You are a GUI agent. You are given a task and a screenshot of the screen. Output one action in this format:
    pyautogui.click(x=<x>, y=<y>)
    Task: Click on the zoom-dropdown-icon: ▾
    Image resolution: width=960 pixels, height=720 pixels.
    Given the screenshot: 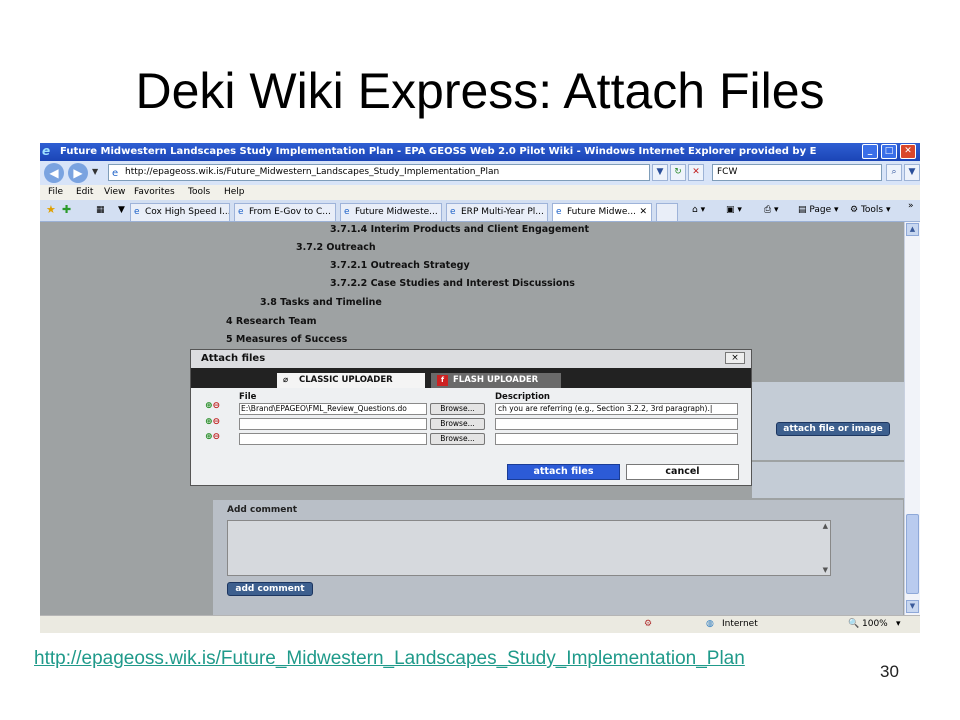 What is the action you would take?
    pyautogui.click(x=898, y=624)
    